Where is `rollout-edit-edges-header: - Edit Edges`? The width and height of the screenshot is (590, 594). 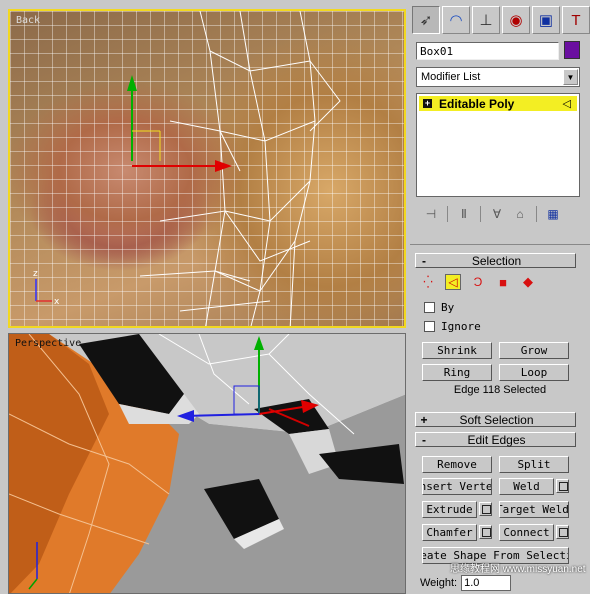
rollout-edit-edges-header: - Edit Edges is located at coordinates (495, 439).